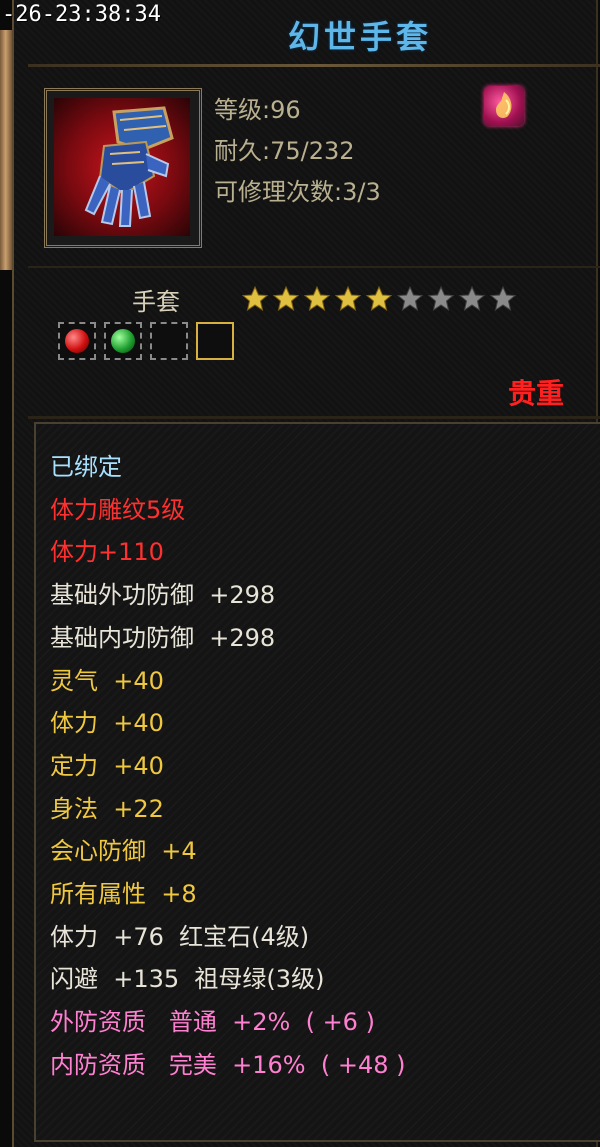  What do you see at coordinates (504, 106) in the screenshot?
I see `fire-badge-icon` at bounding box center [504, 106].